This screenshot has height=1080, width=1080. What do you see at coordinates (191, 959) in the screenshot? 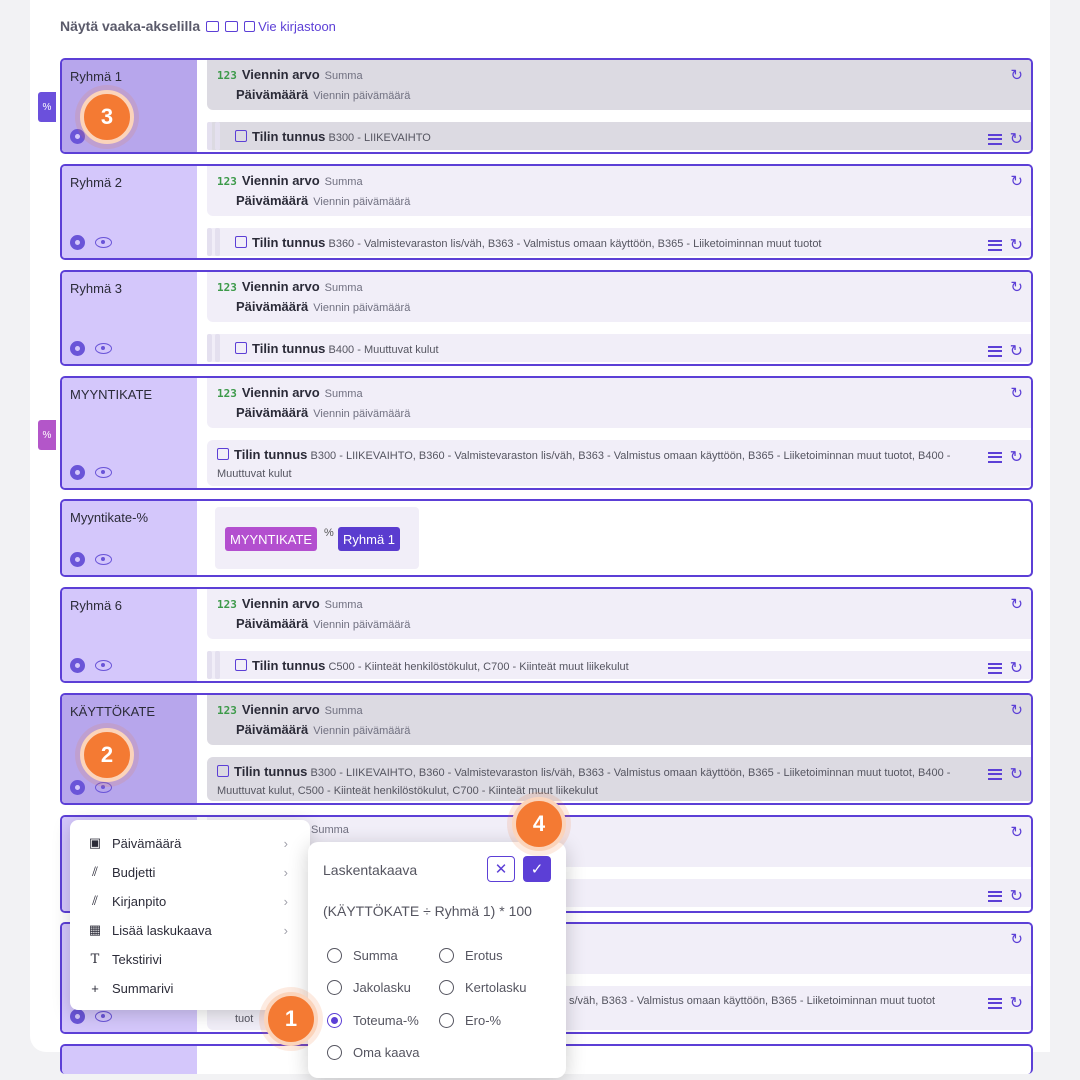
I see `menu-item-tekstirivi: T Tekstirivi` at bounding box center [191, 959].